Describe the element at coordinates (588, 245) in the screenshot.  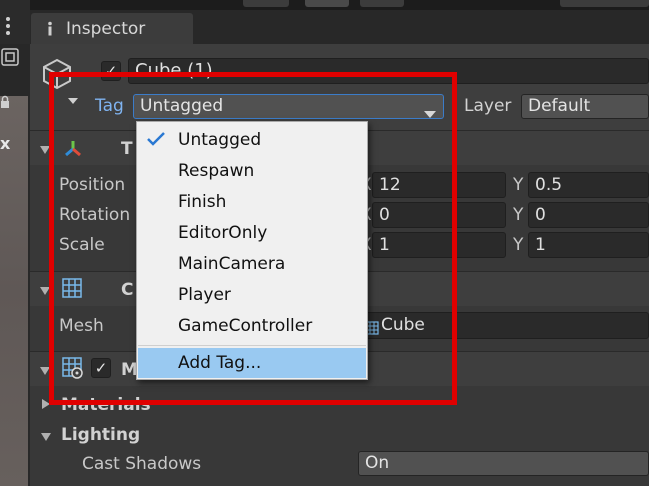
I see `scale-y-field: 1` at that location.